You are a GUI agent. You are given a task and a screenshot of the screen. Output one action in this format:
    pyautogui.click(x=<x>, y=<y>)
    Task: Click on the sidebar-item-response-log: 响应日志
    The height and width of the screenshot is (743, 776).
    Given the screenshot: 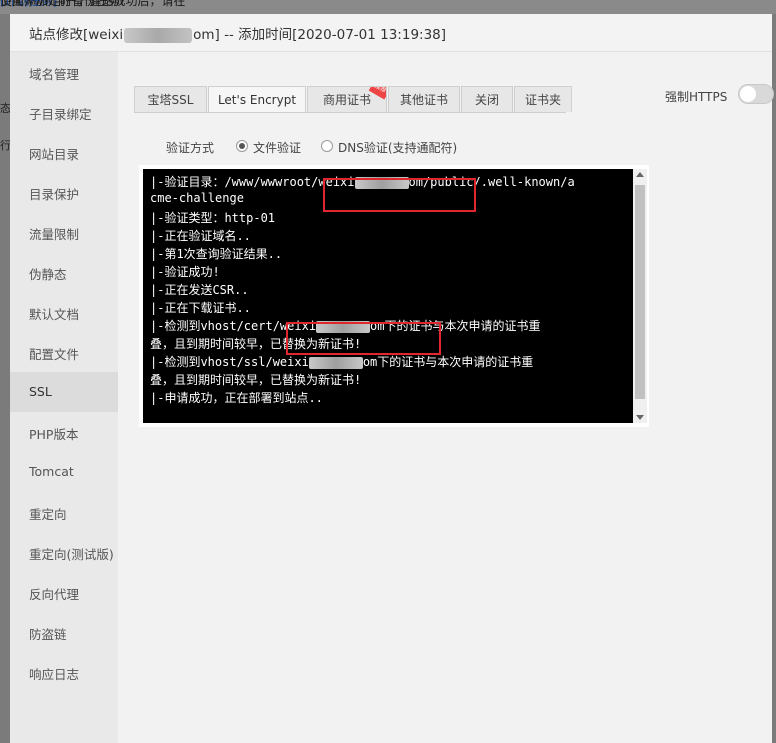 What is the action you would take?
    pyautogui.click(x=64, y=672)
    